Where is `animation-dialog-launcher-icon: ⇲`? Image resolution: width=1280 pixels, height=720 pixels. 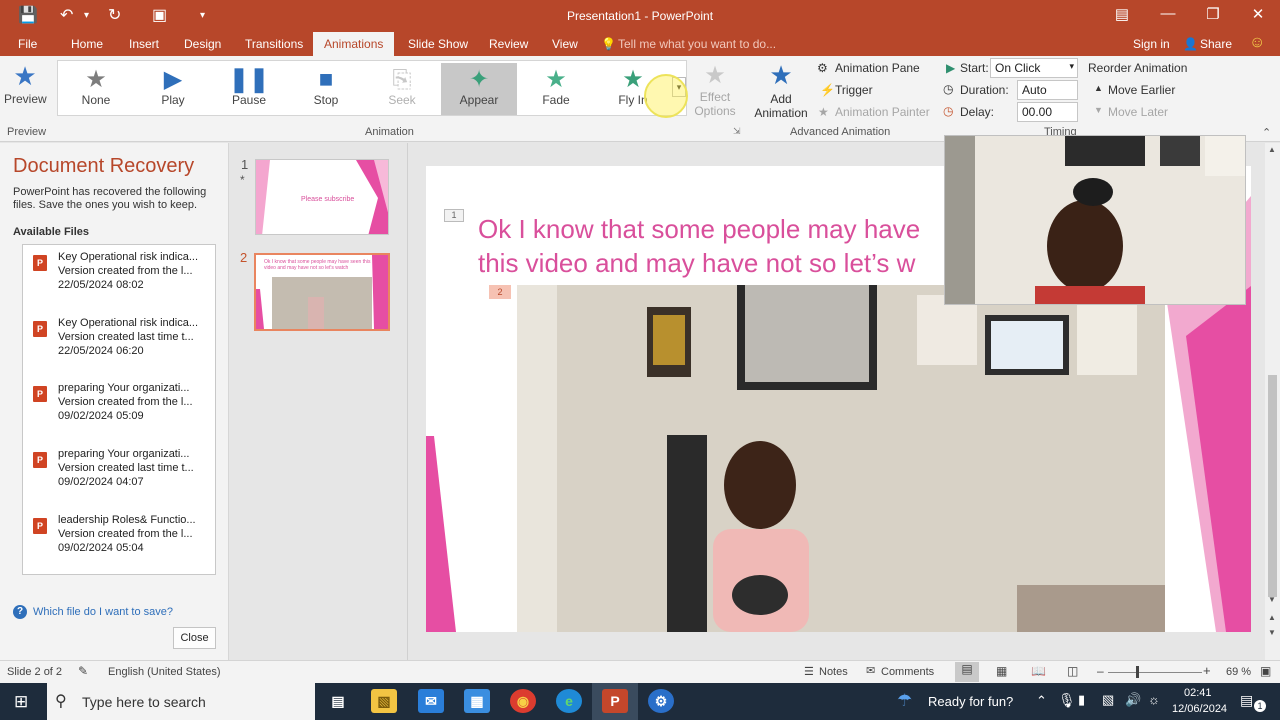
animation-dialog-launcher-icon: ⇲ is located at coordinates (737, 131).